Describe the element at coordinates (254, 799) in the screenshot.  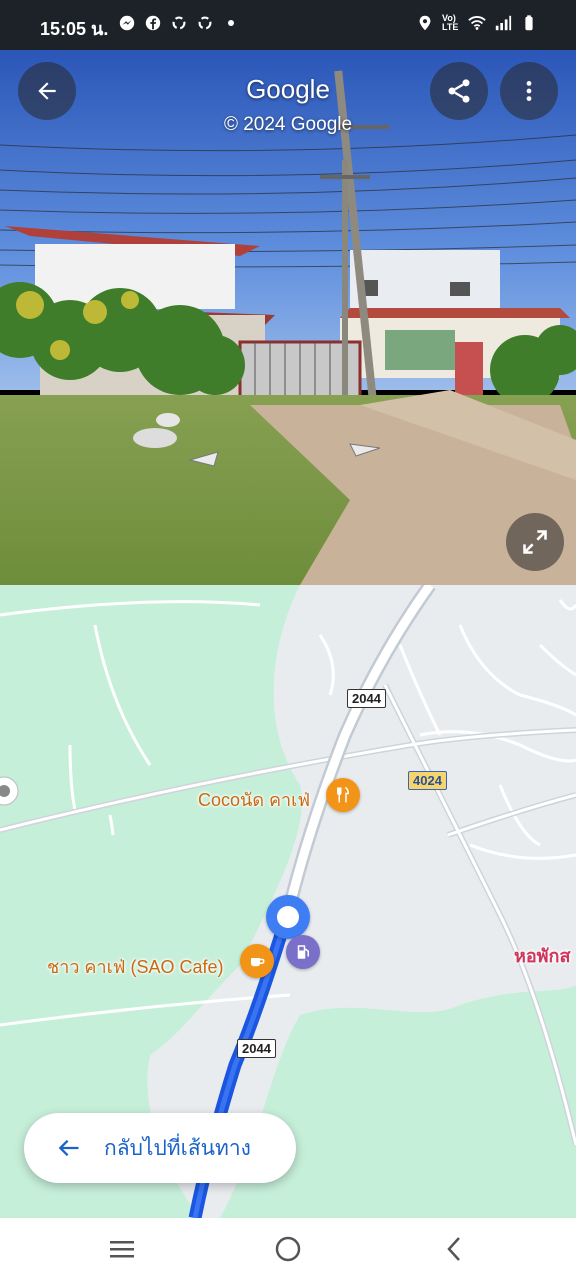
I see `poi-label-coconut-cafe: Cocoนัด คาเฟ่` at that location.